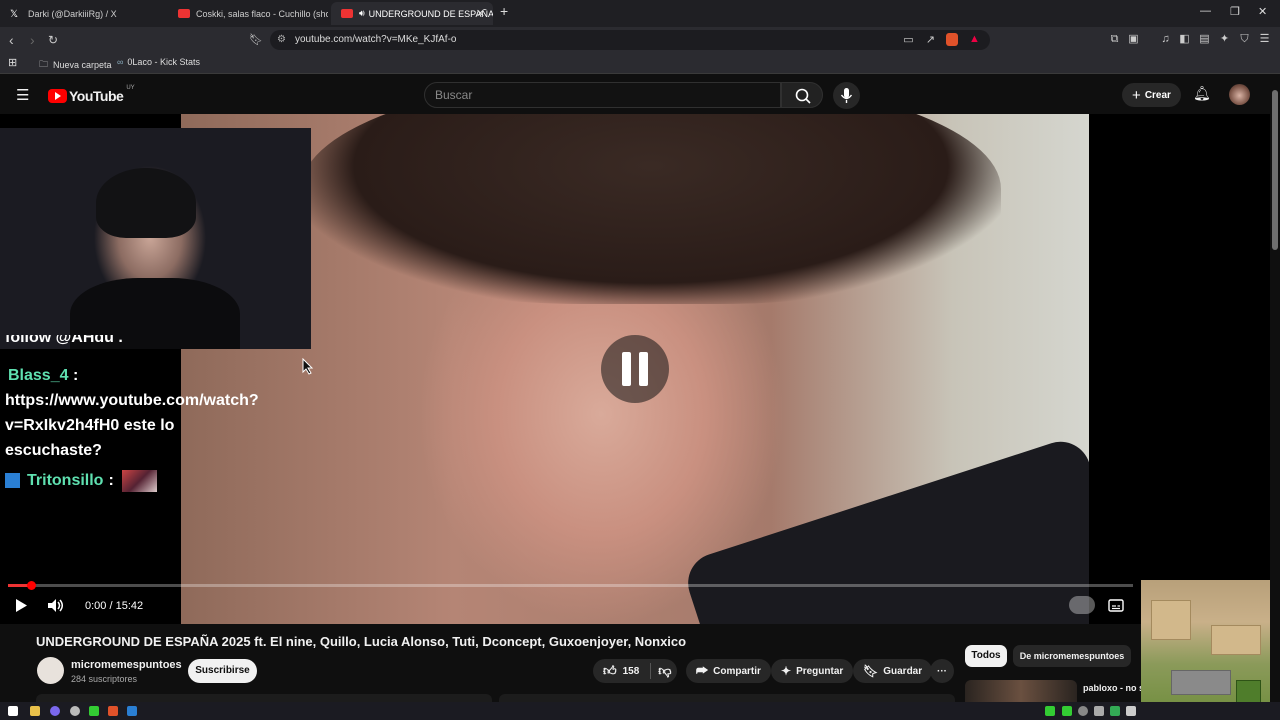 The height and width of the screenshot is (720, 1280). Describe the element at coordinates (1136, 95) in the screenshot. I see `plus-icon: +` at that location.